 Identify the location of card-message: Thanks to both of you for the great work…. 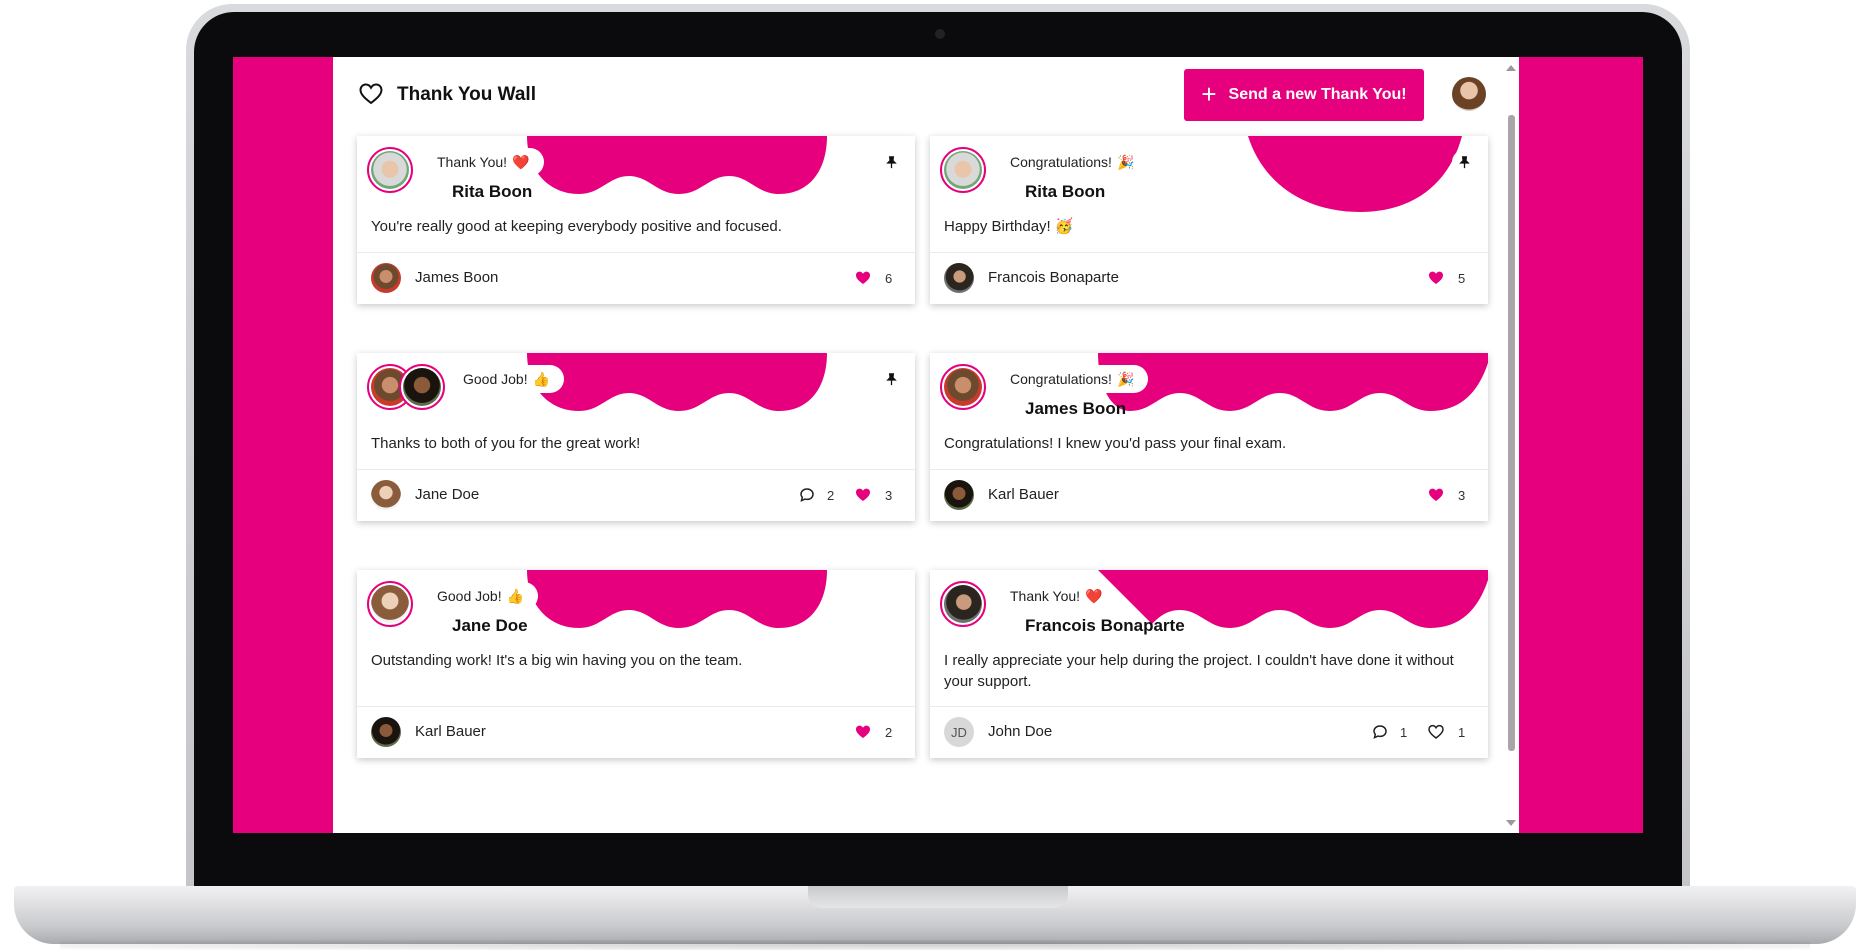
(506, 443).